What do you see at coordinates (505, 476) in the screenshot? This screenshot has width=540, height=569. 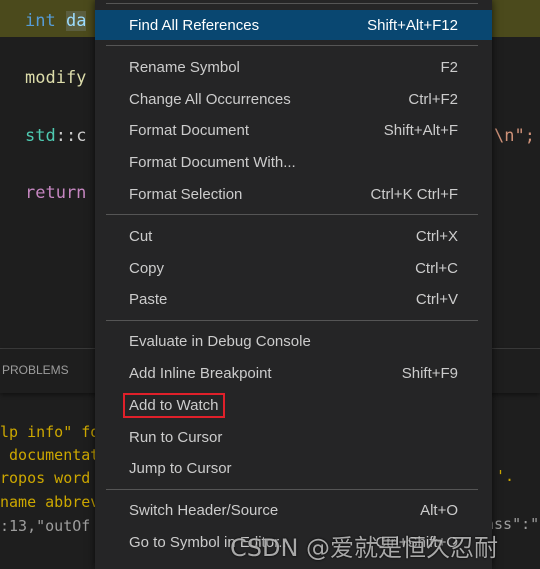 I see `terminal-fragment: '.` at bounding box center [505, 476].